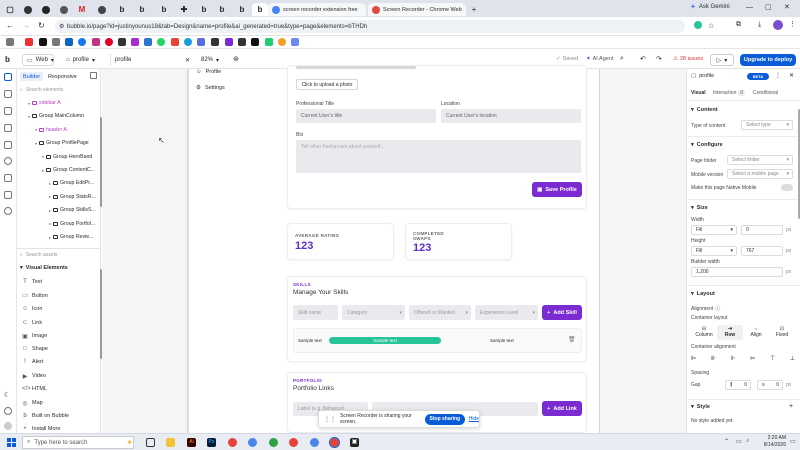 The height and width of the screenshot is (450, 800). Describe the element at coordinates (175, 42) in the screenshot. I see `bookmark-gmail-icon` at that location.